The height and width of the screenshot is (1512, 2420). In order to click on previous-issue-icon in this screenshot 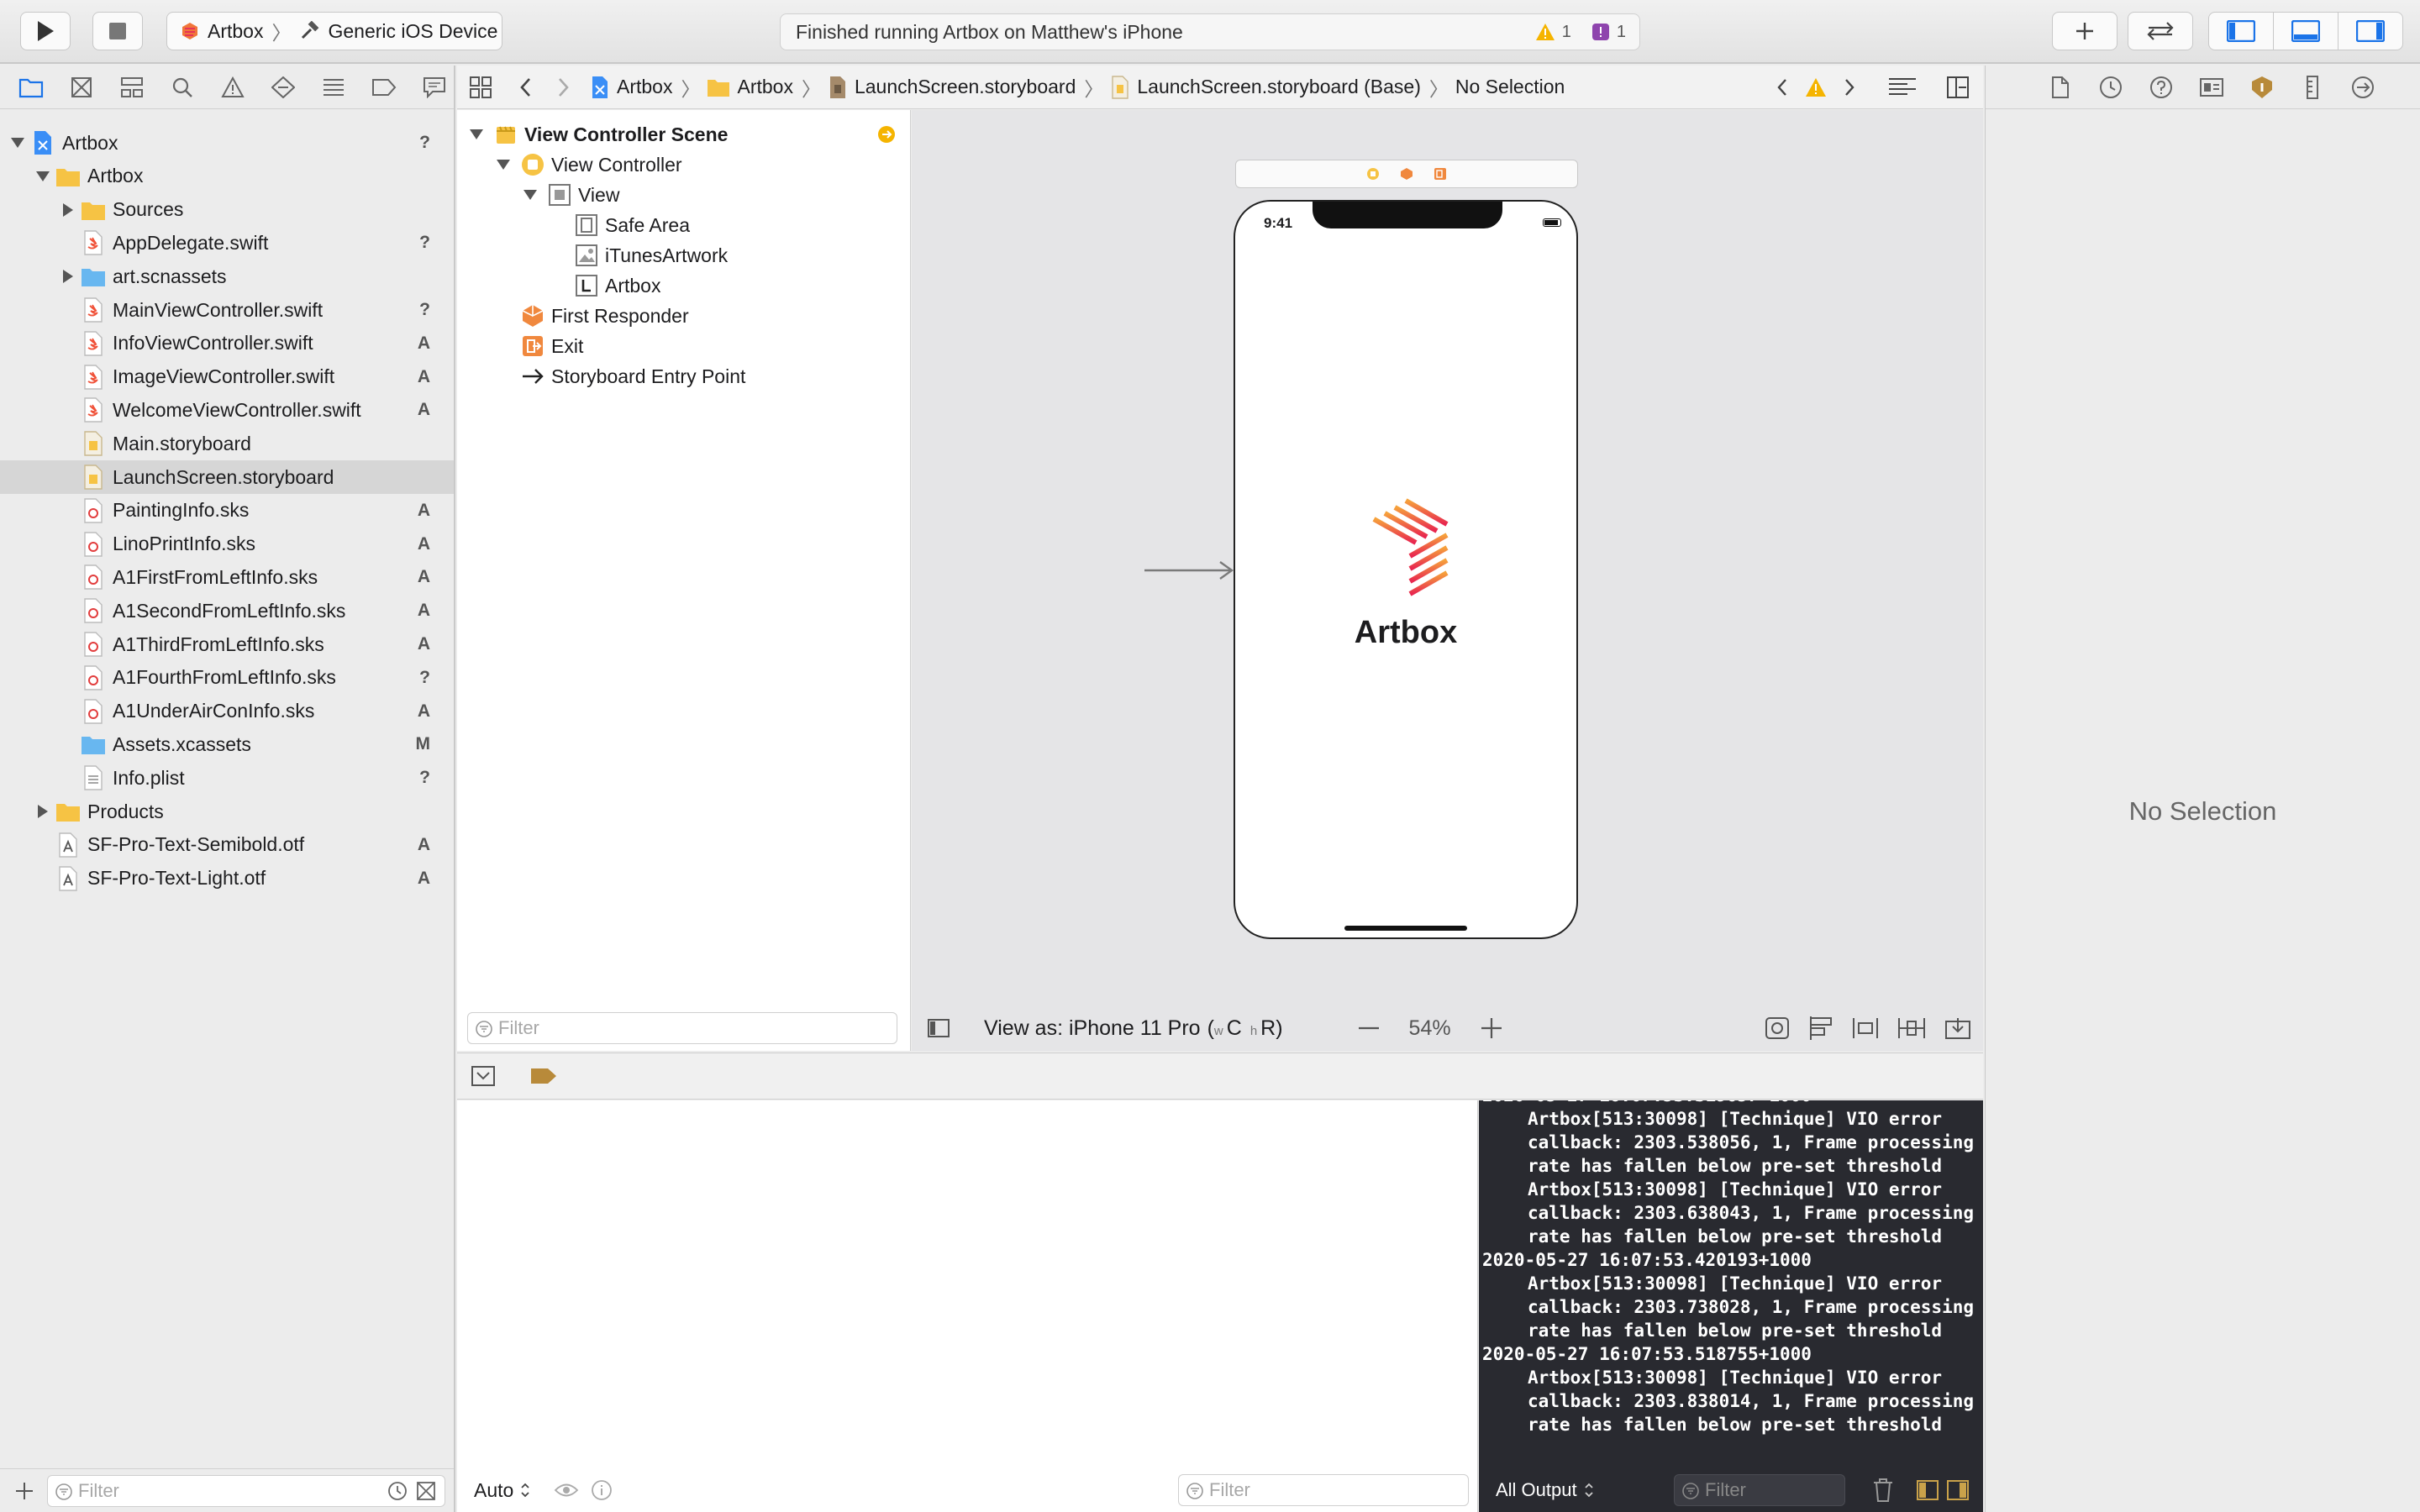, I will do `click(1783, 87)`.